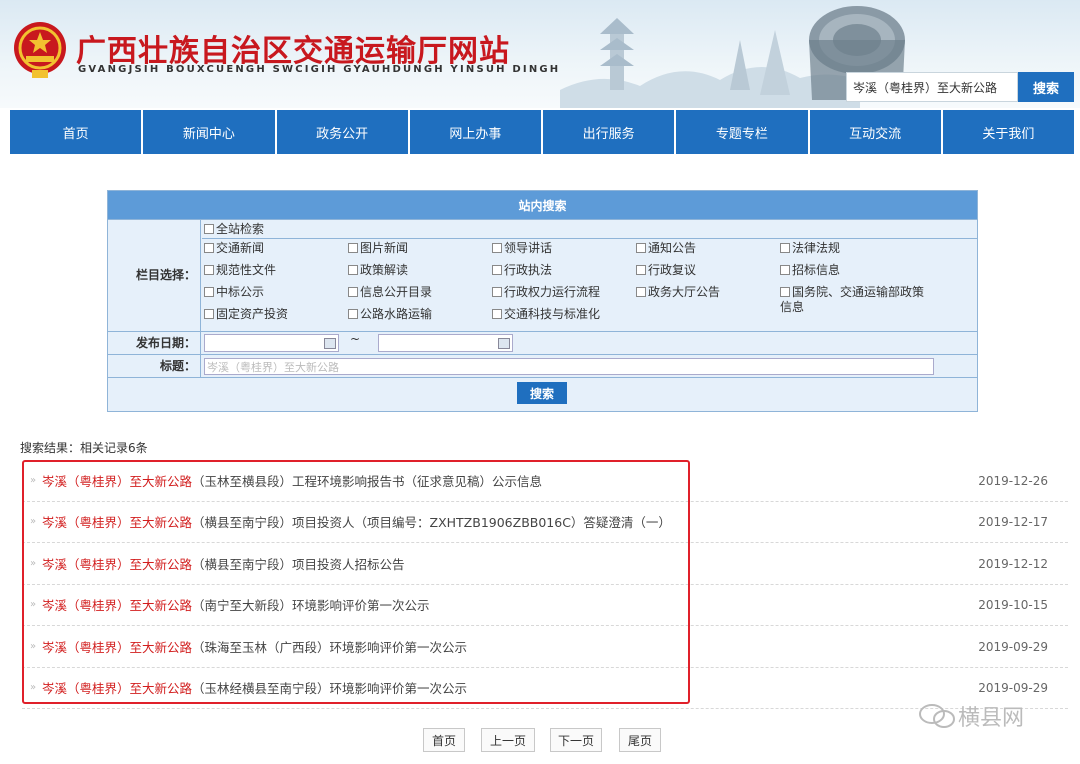 The height and width of the screenshot is (764, 1080). Describe the element at coordinates (1046, 87) in the screenshot. I see `header-search-button: 搜索` at that location.